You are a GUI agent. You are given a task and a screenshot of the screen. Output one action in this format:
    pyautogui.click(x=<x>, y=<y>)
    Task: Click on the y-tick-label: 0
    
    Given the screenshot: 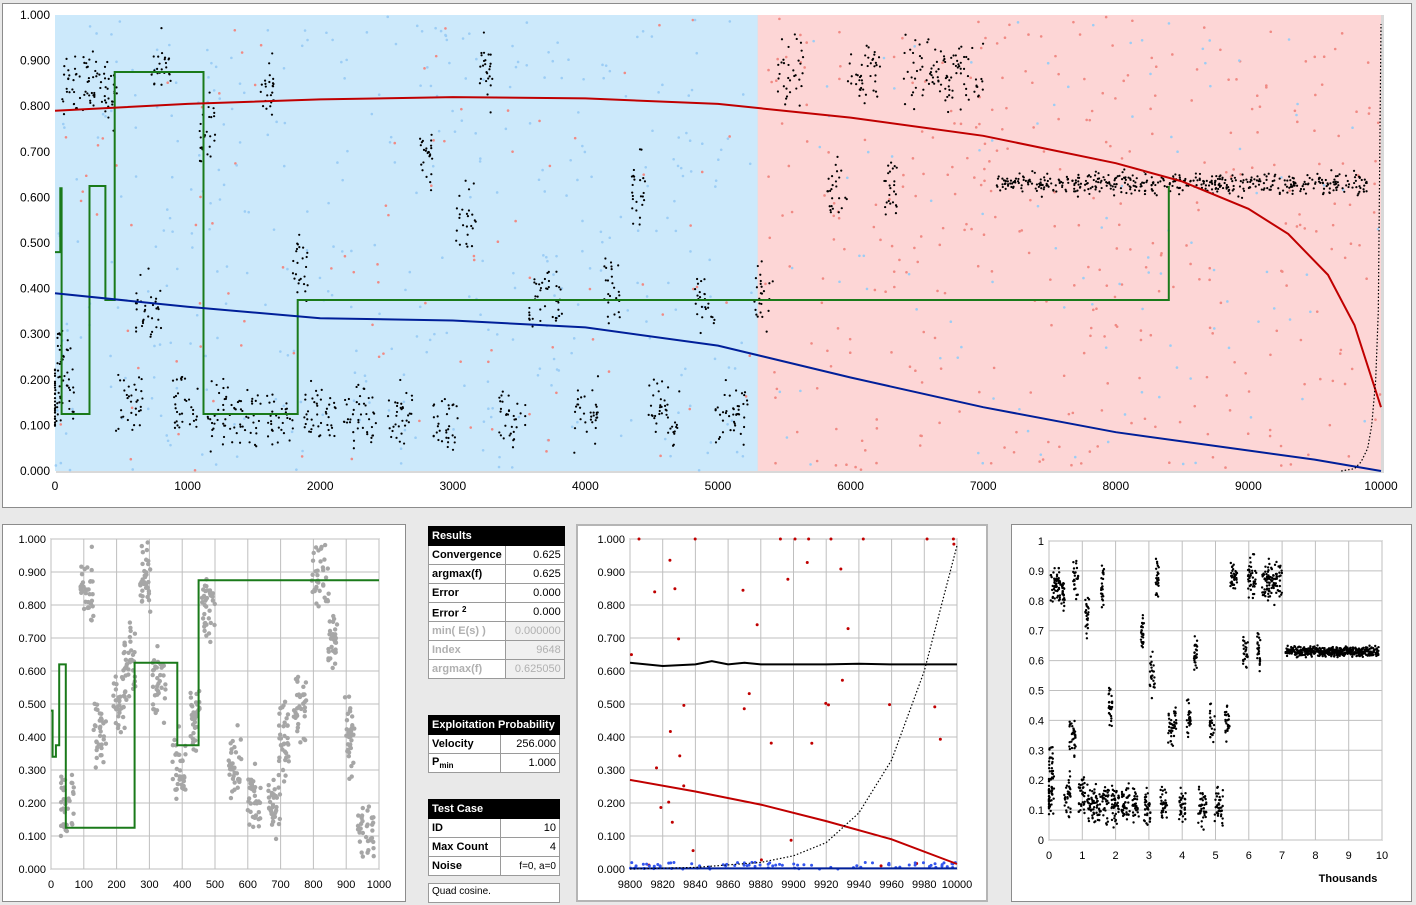 What is the action you would take?
    pyautogui.click(x=1041, y=841)
    